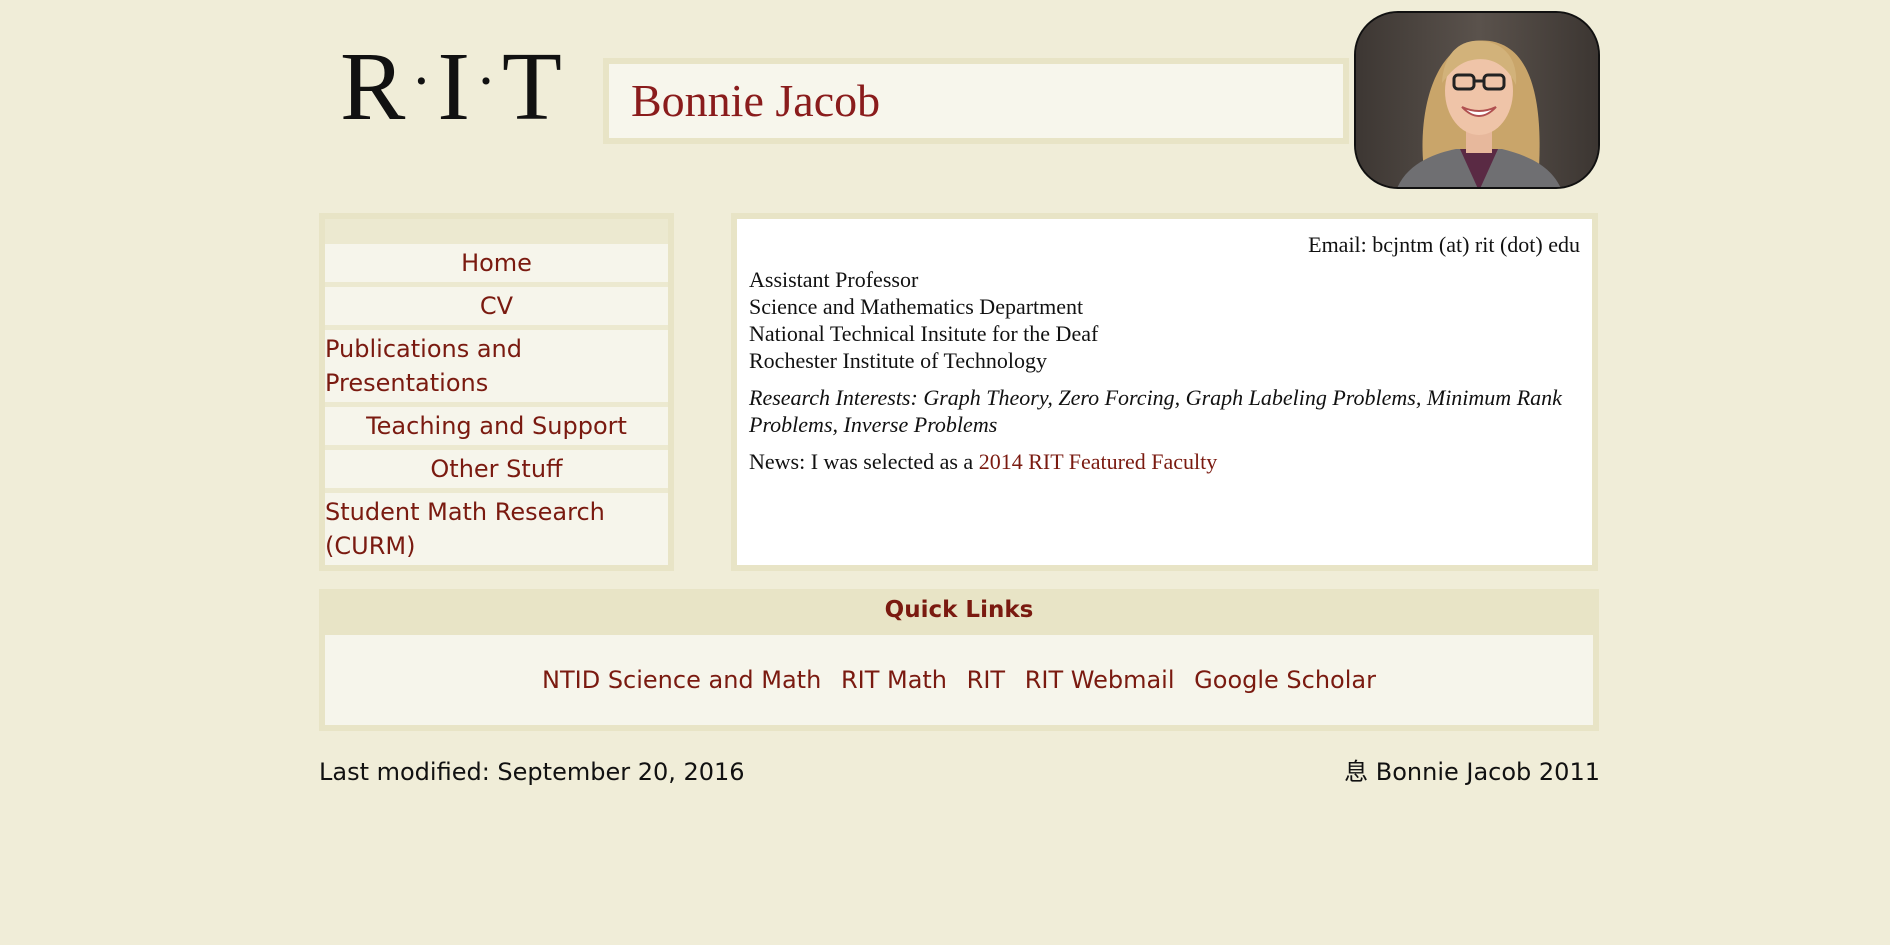 The height and width of the screenshot is (945, 1890). Describe the element at coordinates (894, 680) in the screenshot. I see `quick-link-rit-math: RIT Math` at that location.